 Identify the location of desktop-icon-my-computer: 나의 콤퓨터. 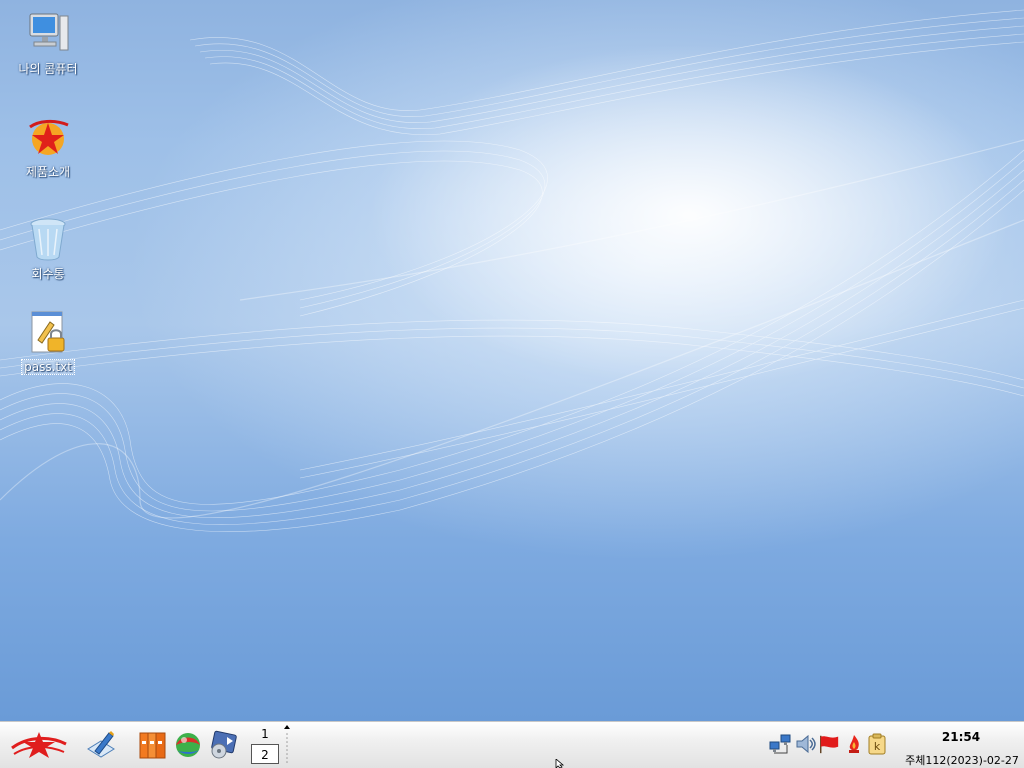
(48, 43).